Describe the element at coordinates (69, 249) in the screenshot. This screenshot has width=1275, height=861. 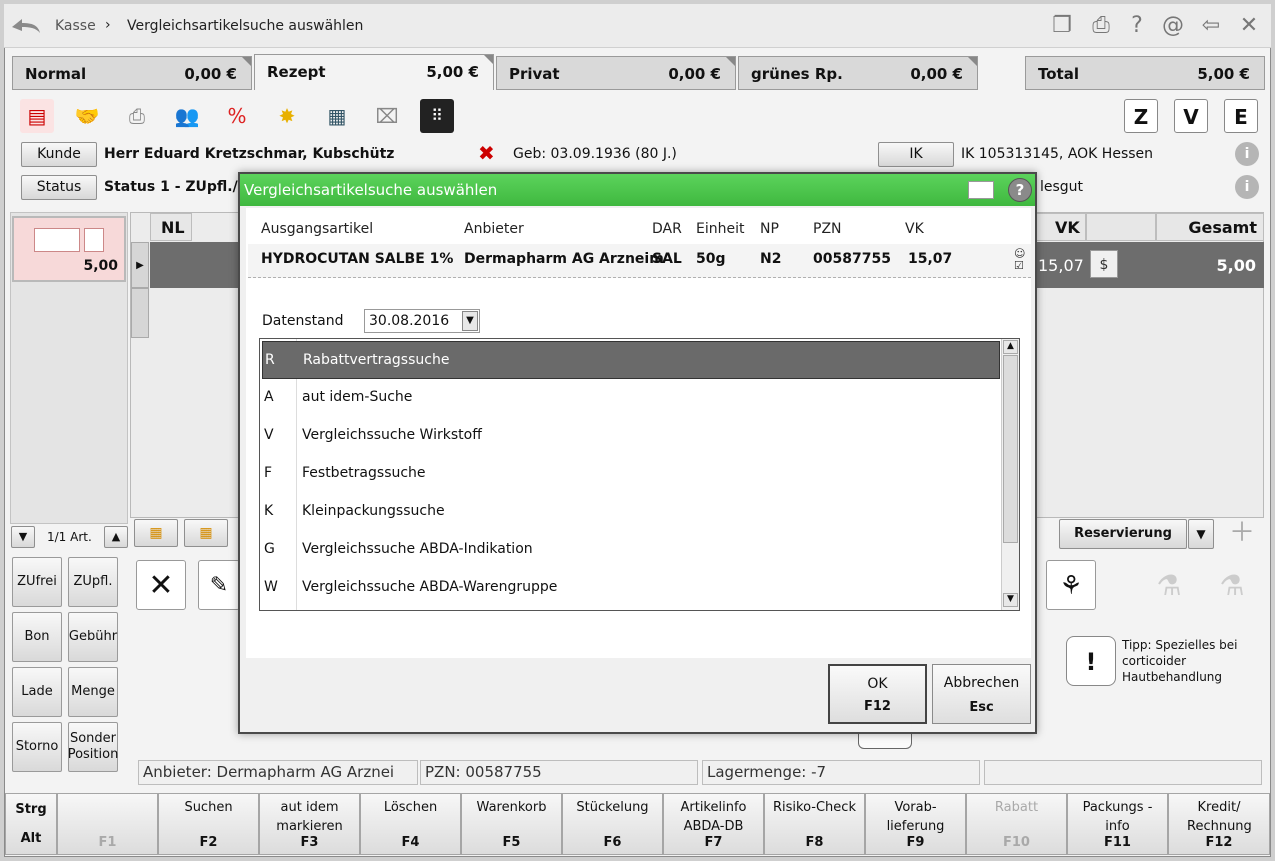
I see `receipt-card: 5,00` at that location.